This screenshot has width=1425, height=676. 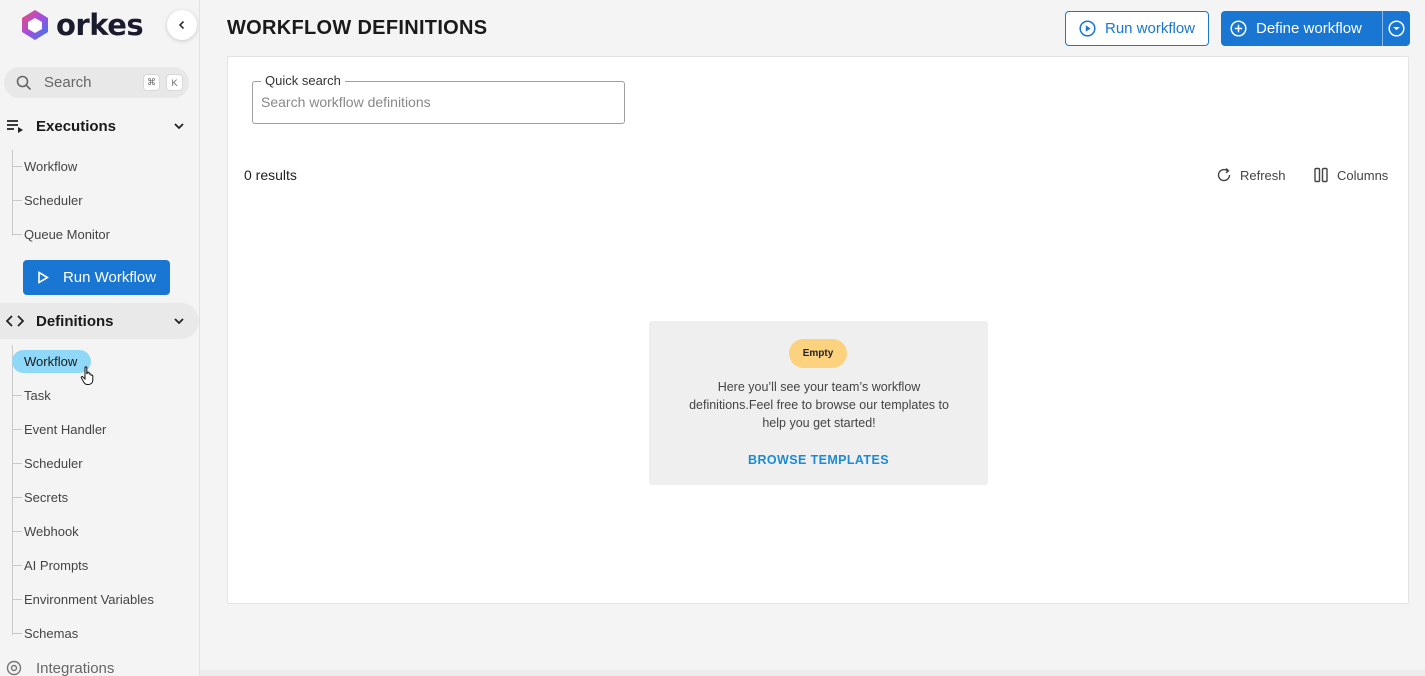 What do you see at coordinates (1363, 175) in the screenshot?
I see `columns-label: Columns` at bounding box center [1363, 175].